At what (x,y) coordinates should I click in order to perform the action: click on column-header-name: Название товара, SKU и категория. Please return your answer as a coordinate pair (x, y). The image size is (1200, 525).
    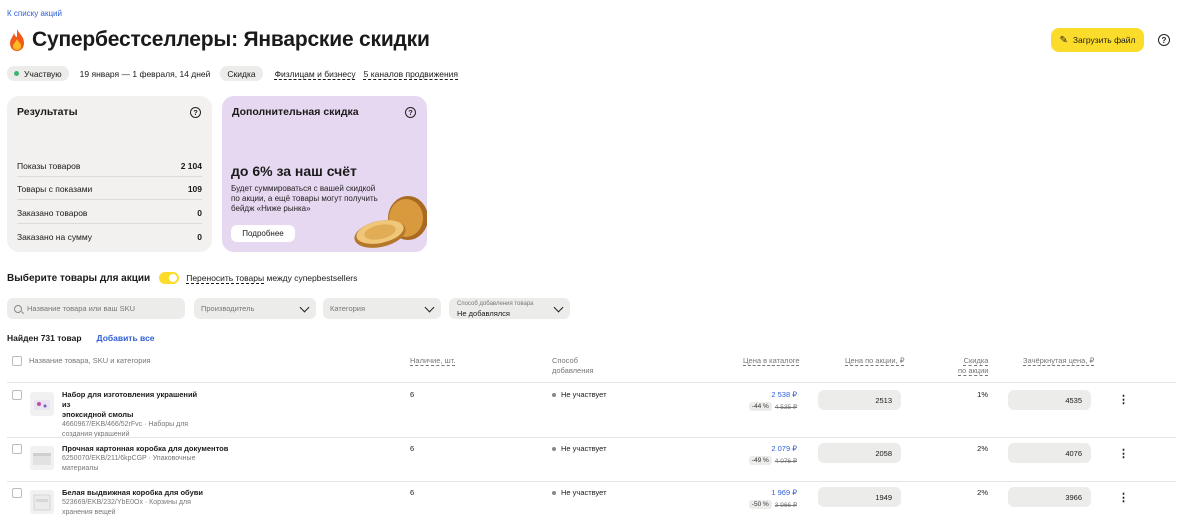
    Looking at the image, I should click on (90, 360).